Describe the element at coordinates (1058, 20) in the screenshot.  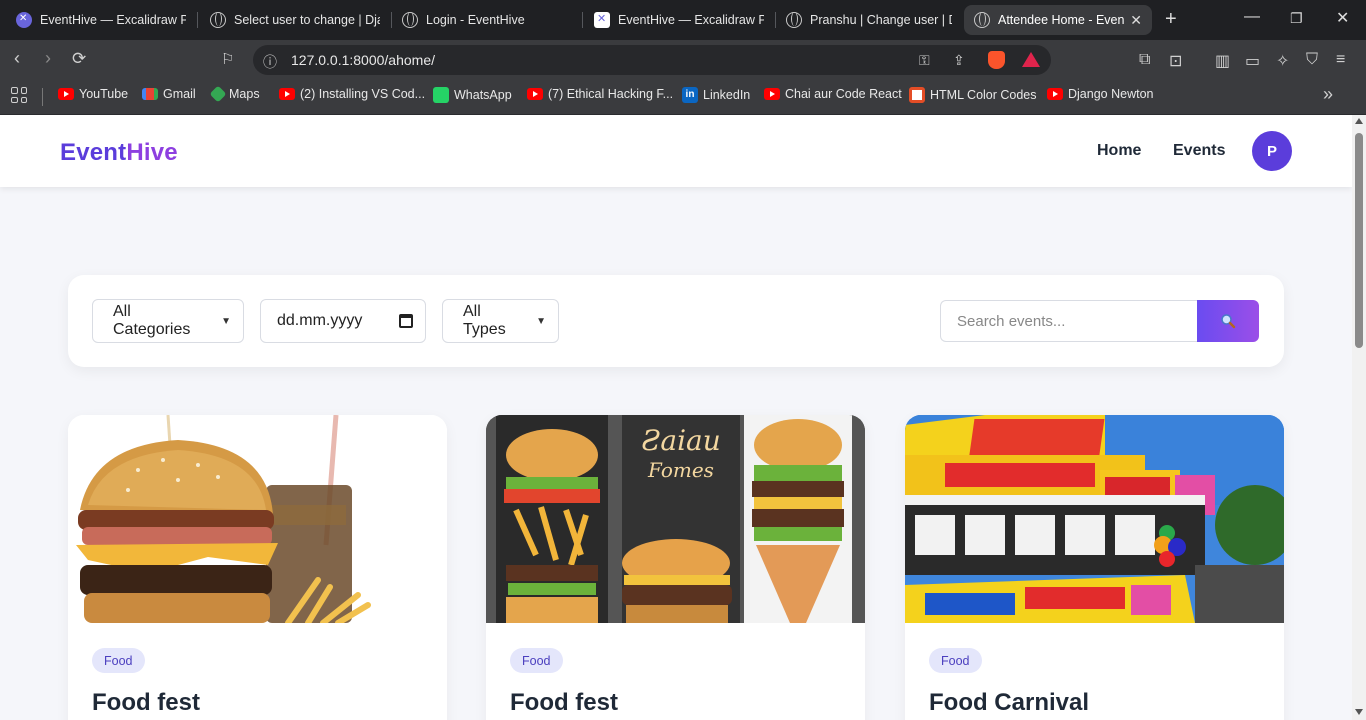
I see `browser-tab-active: Attendee Home - Even ✕` at that location.